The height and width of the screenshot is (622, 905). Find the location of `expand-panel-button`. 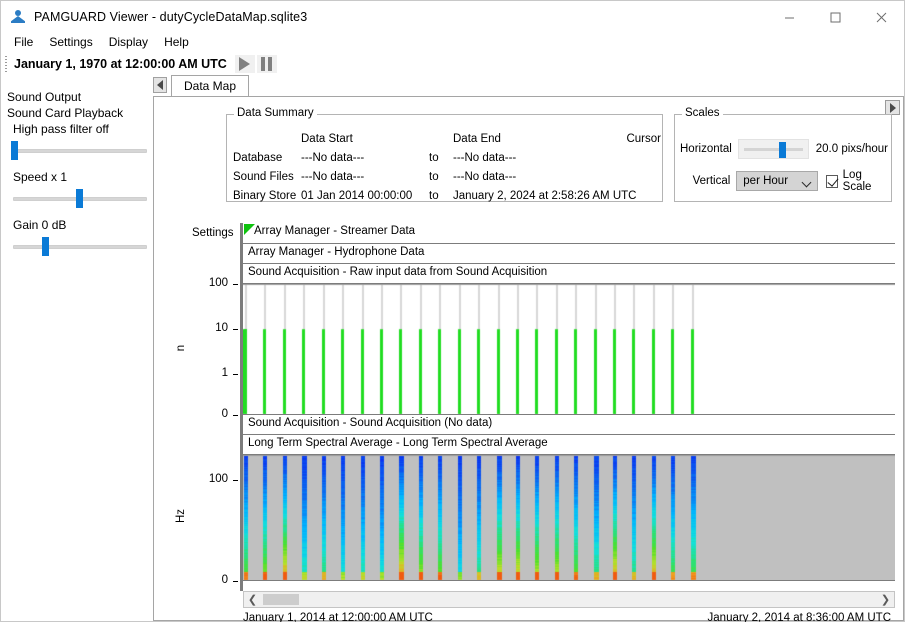

expand-panel-button is located at coordinates (892, 107).